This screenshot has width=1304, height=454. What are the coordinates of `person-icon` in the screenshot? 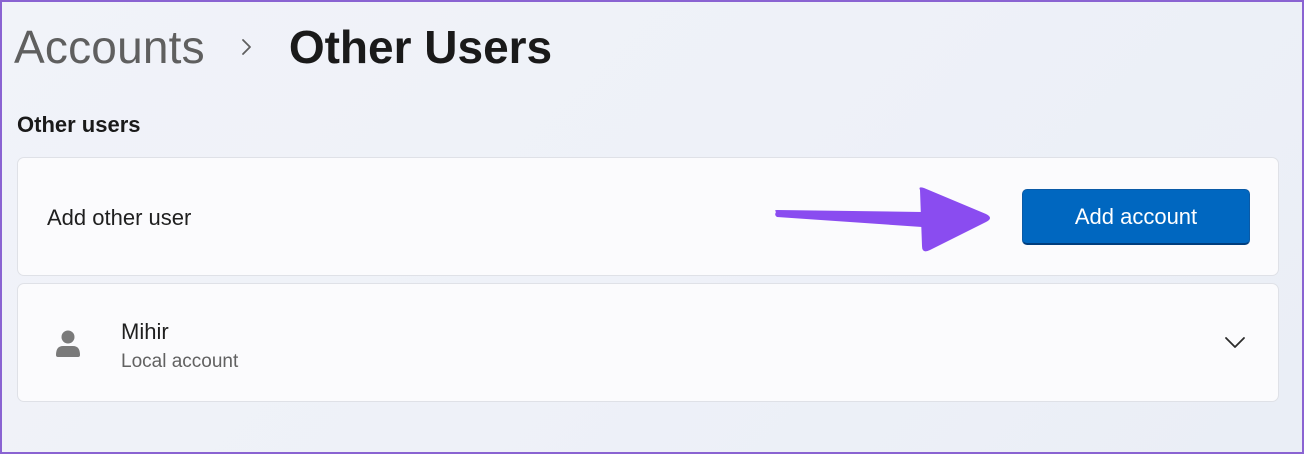 It's located at (68, 343).